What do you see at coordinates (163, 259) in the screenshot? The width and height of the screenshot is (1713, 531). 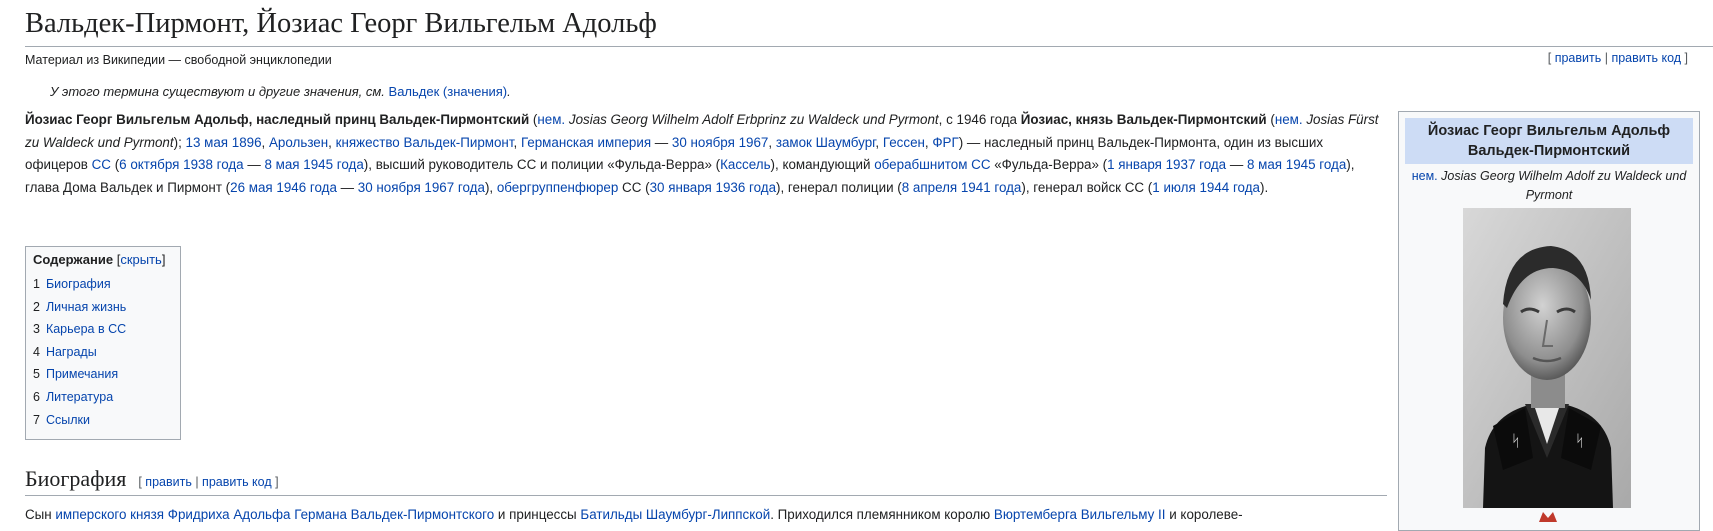 I see `toc-toggle-bracket: ]` at bounding box center [163, 259].